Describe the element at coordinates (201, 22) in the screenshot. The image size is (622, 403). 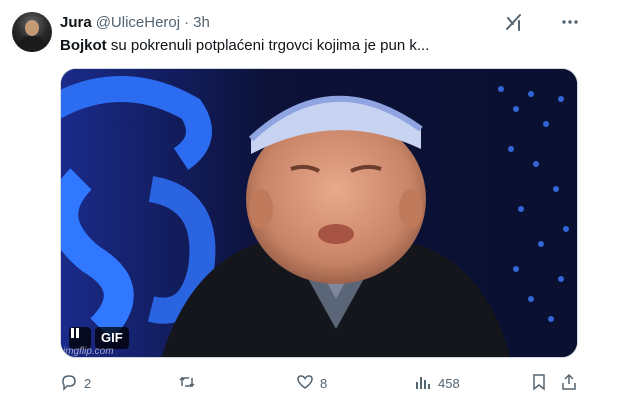
I see `tweet-time: 3h` at that location.